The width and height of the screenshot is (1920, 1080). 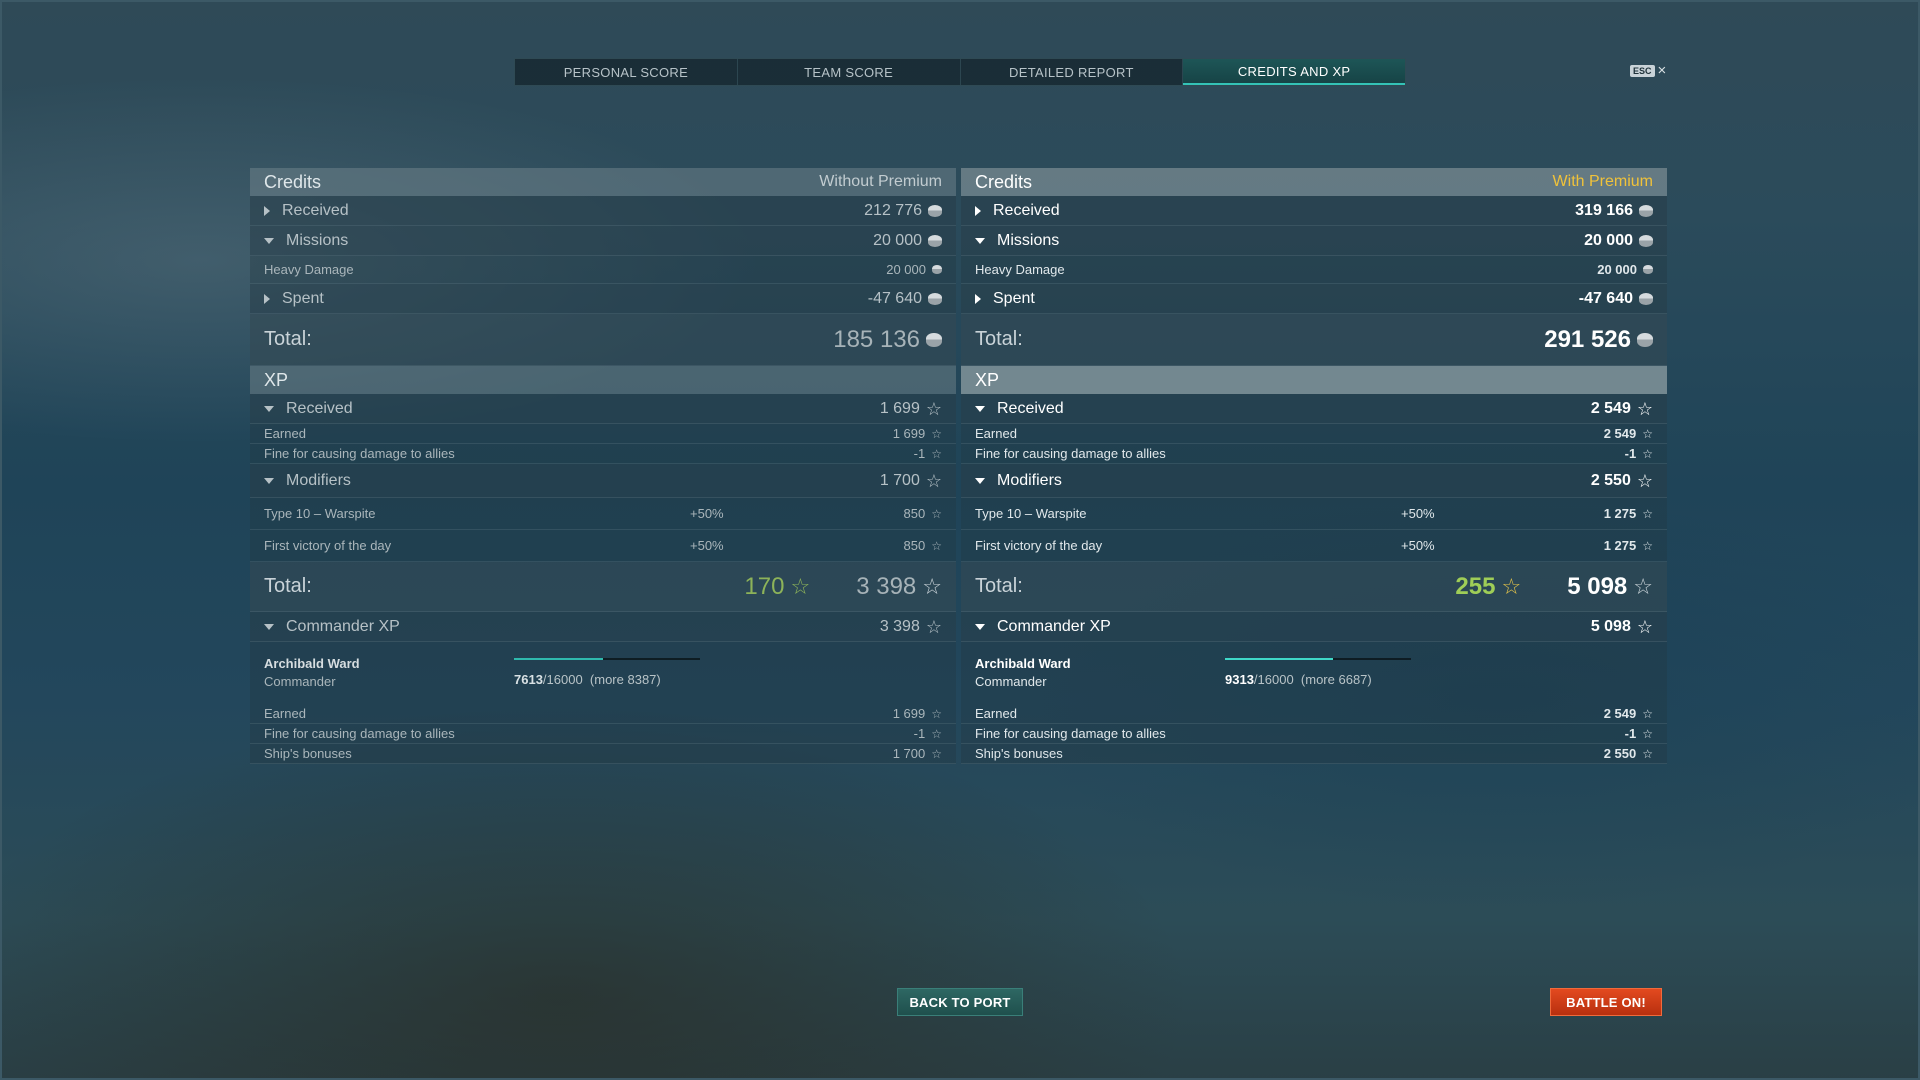 I want to click on commander-xp-row: Commander XP 3 398 ☆, so click(x=603, y=627).